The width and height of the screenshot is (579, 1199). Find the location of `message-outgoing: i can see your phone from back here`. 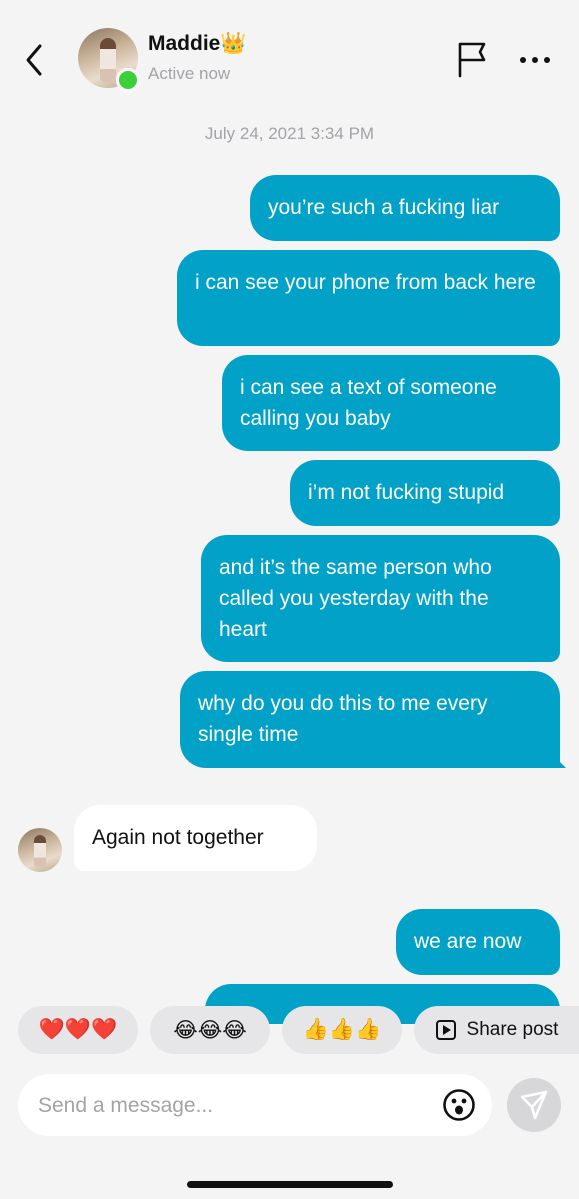

message-outgoing: i can see your phone from back here is located at coordinates (368, 298).